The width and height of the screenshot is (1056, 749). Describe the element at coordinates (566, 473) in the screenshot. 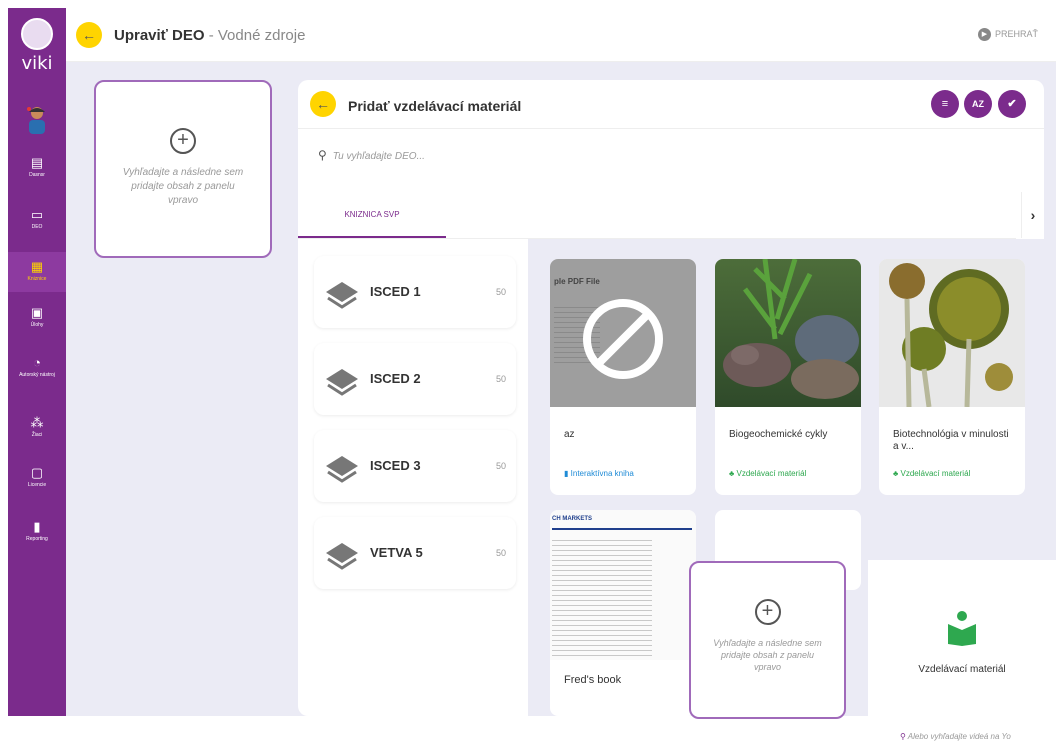

I see `book-icon: ▮` at that location.